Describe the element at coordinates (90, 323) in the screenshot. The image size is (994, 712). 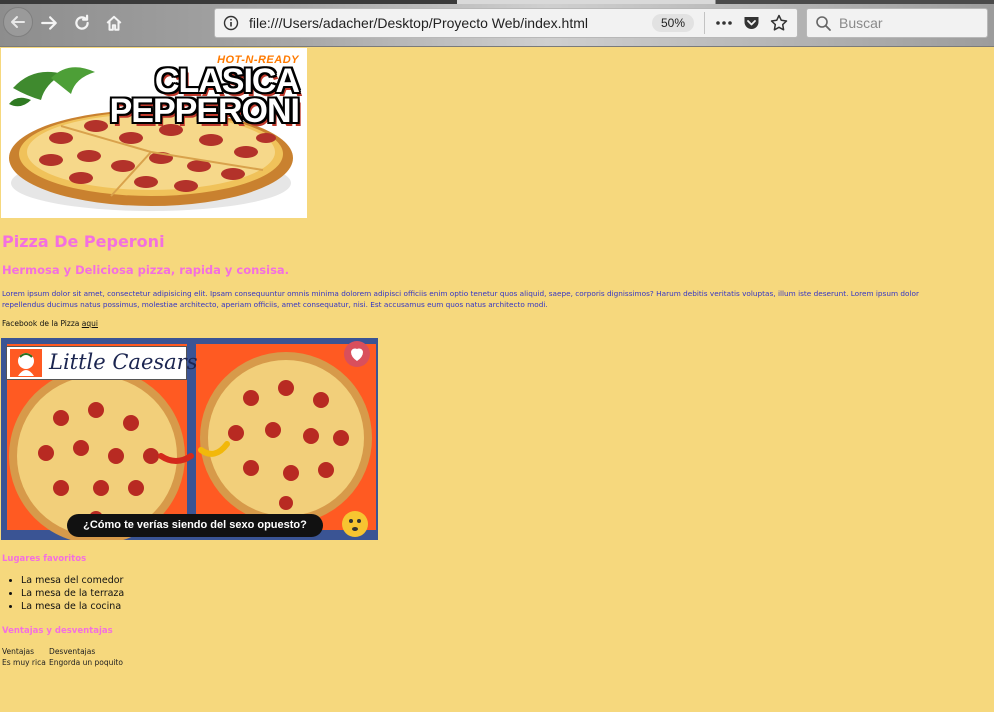
I see `facebook-link: aqui` at that location.